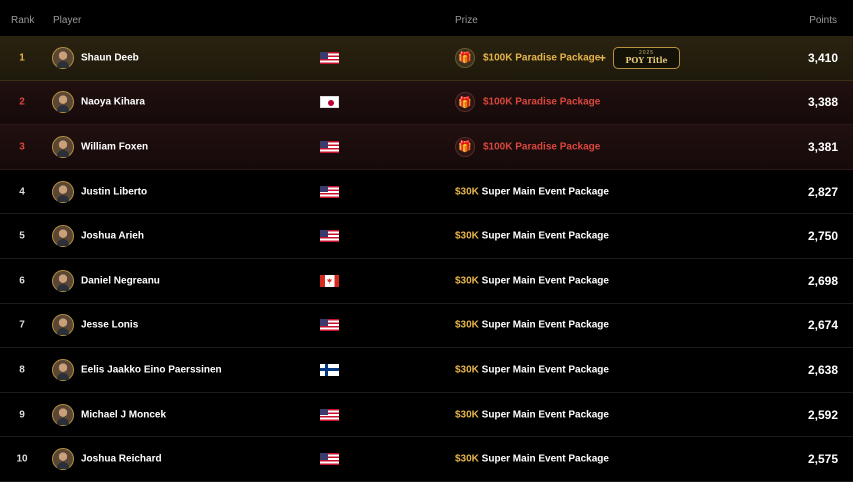 The width and height of the screenshot is (853, 482). What do you see at coordinates (22, 415) in the screenshot?
I see `rank-number: 9` at bounding box center [22, 415].